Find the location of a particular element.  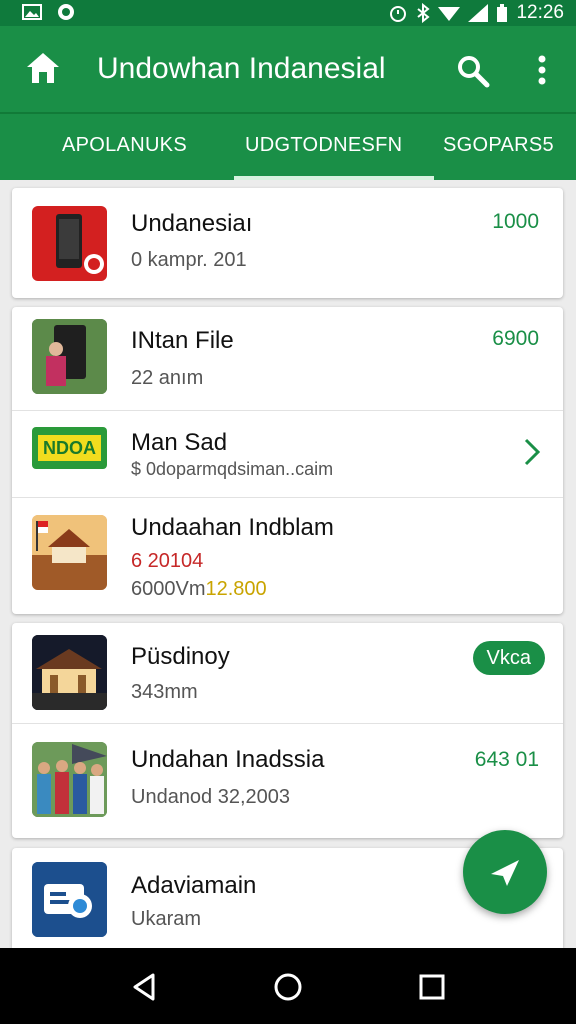

tab-1: APOLANUKS is located at coordinates (124, 145).